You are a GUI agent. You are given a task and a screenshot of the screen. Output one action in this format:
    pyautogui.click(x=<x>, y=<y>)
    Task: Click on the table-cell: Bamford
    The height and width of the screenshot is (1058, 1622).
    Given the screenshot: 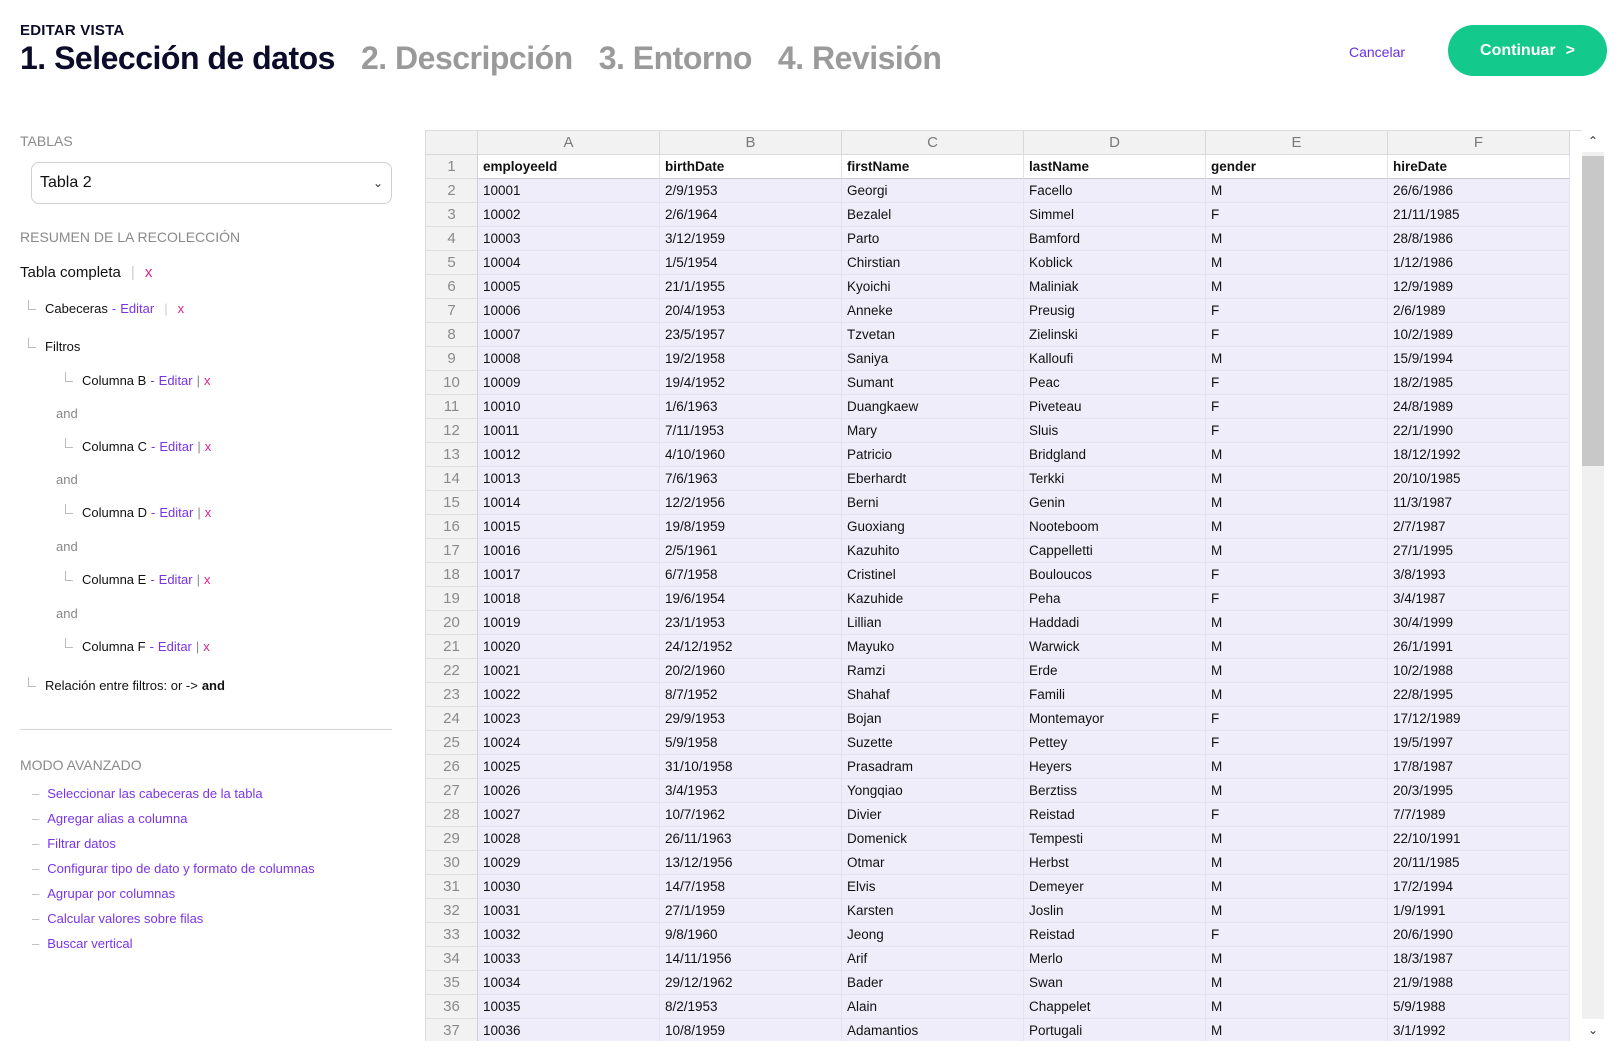 What is the action you would take?
    pyautogui.click(x=1115, y=239)
    